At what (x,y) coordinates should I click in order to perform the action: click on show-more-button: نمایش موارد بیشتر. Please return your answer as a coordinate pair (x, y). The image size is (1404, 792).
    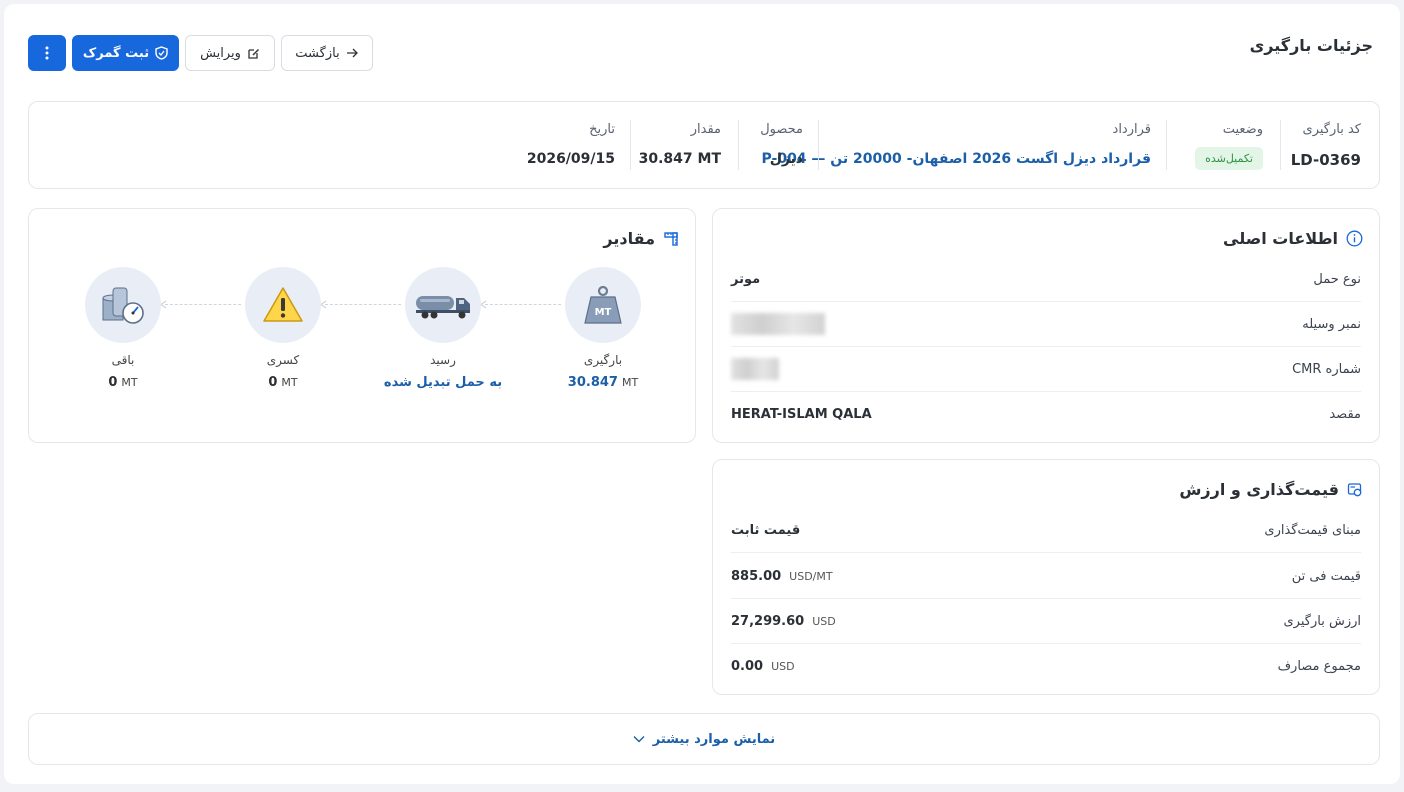
    Looking at the image, I should click on (704, 739).